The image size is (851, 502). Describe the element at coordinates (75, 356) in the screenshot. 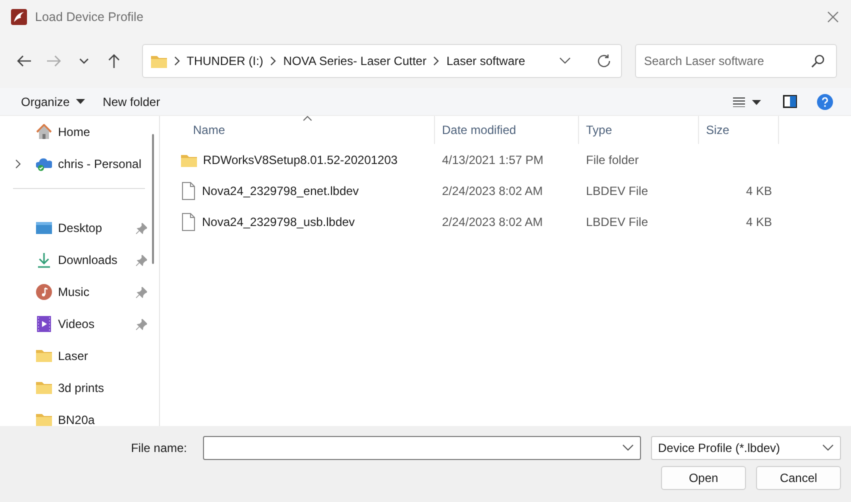

I see `sidebar-item: Laser` at that location.